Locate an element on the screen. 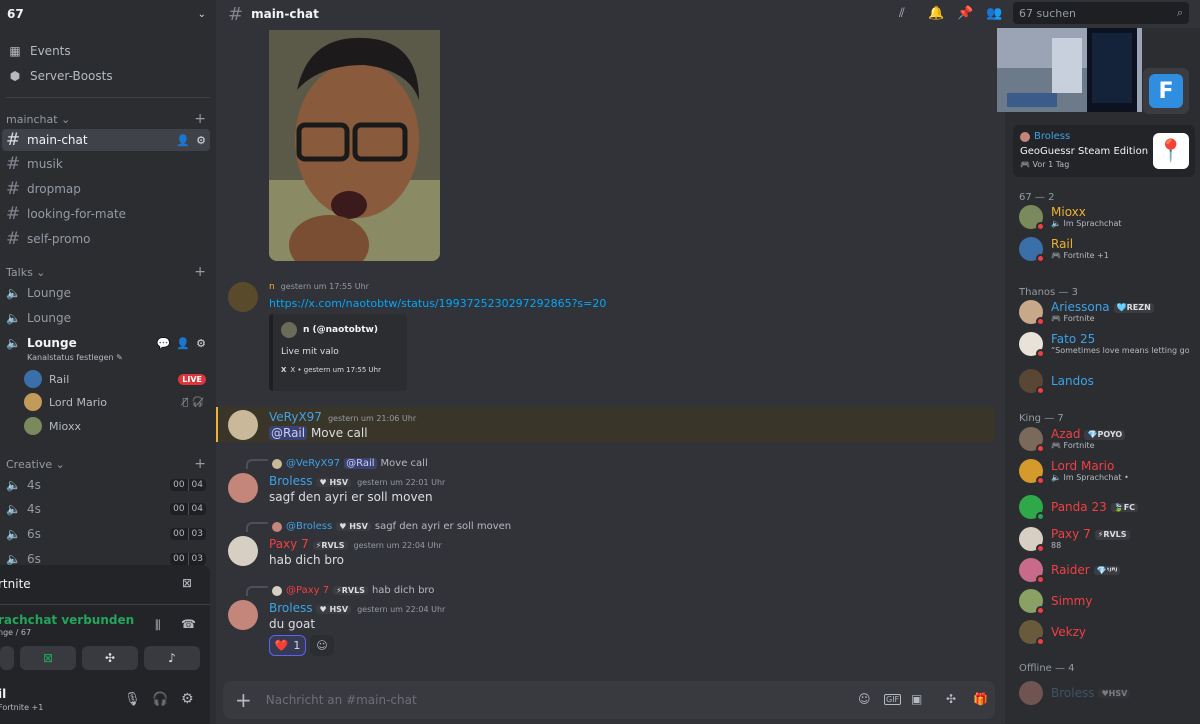  camera-button is located at coordinates (7, 658).